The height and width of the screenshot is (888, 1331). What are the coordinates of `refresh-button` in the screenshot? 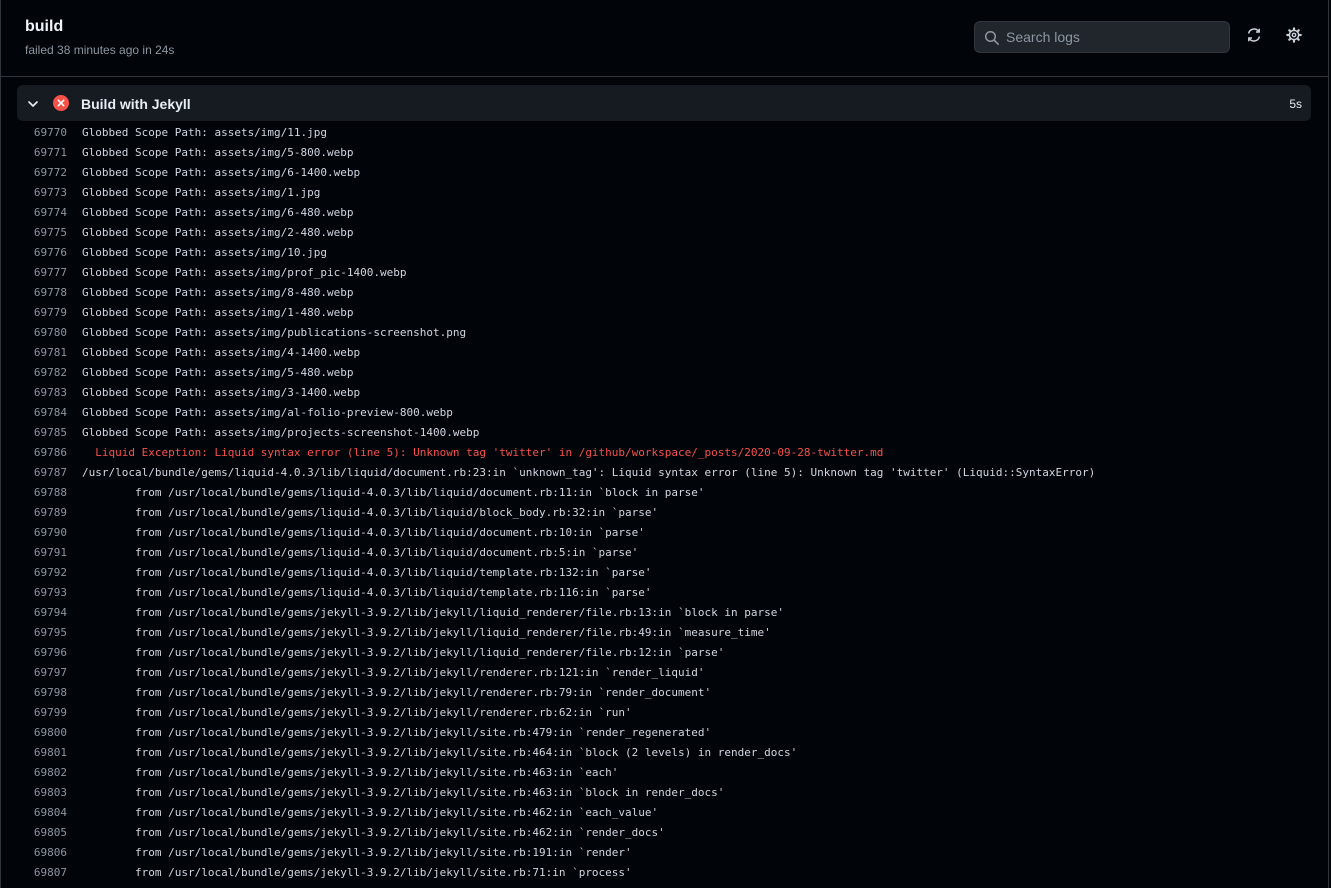 It's located at (1254, 37).